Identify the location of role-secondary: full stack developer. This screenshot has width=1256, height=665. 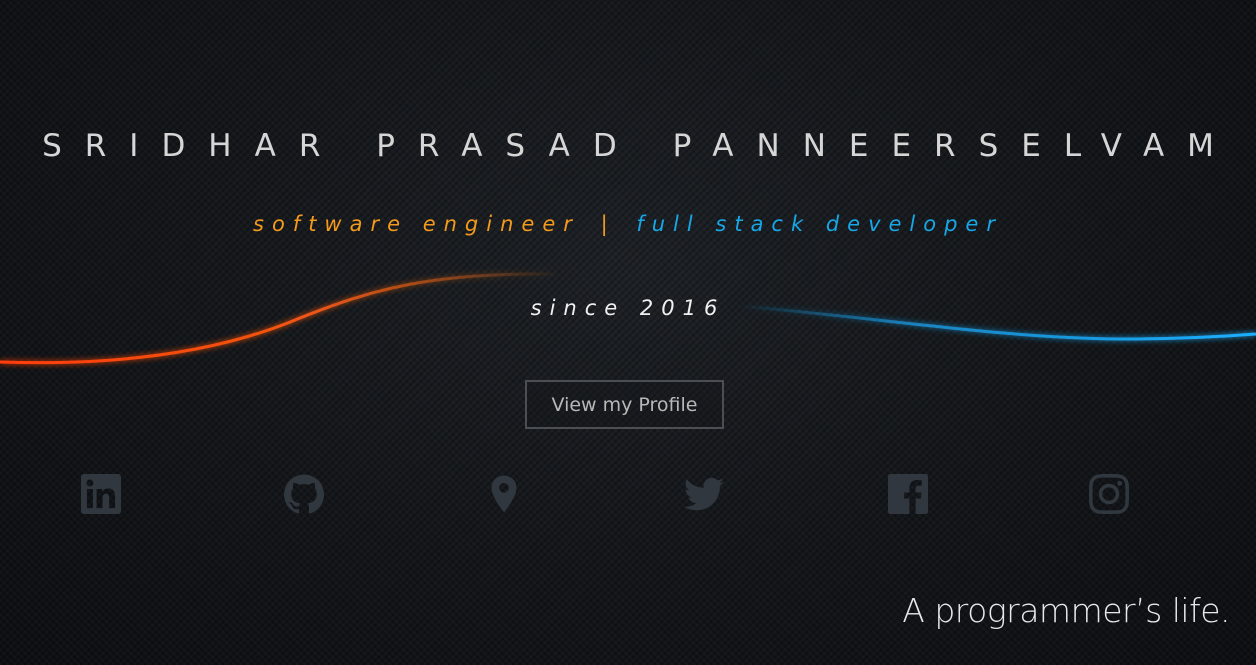
(819, 224).